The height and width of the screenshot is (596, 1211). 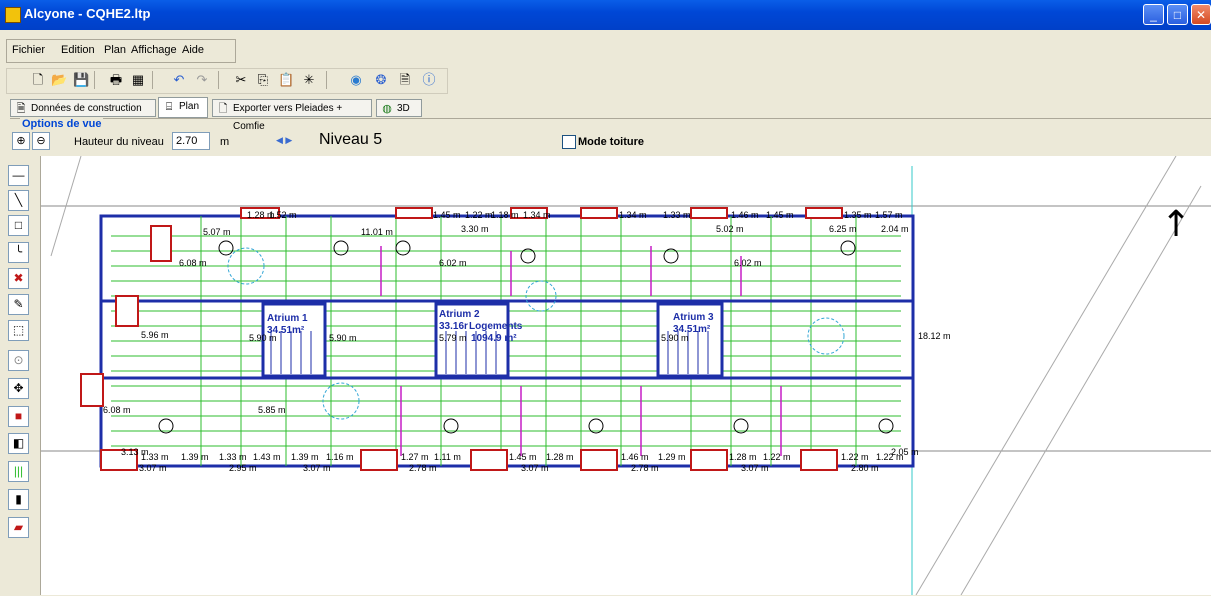 I want to click on wall-line-tool: —, so click(x=18, y=175).